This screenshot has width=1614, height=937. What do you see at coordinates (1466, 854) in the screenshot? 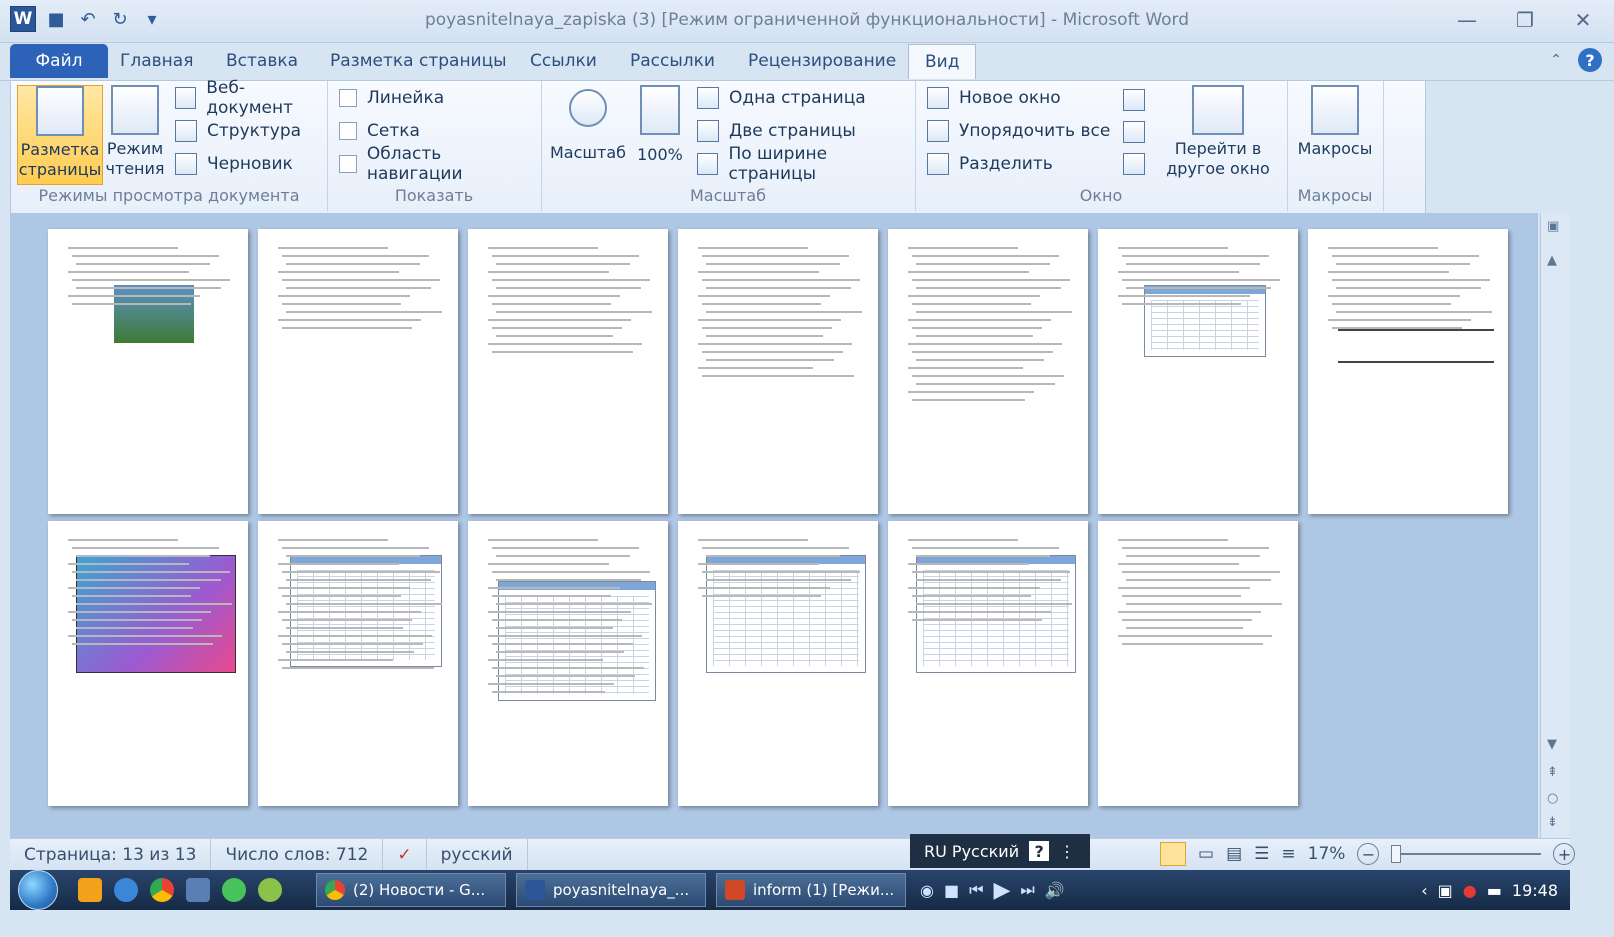
I see `zoom-slider` at bounding box center [1466, 854].